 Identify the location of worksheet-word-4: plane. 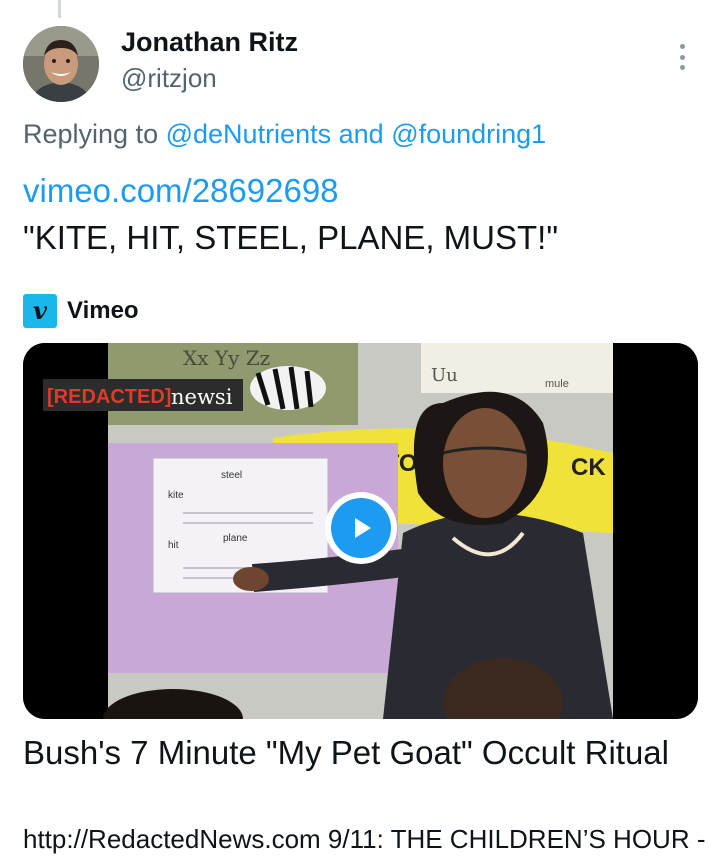
(235, 538).